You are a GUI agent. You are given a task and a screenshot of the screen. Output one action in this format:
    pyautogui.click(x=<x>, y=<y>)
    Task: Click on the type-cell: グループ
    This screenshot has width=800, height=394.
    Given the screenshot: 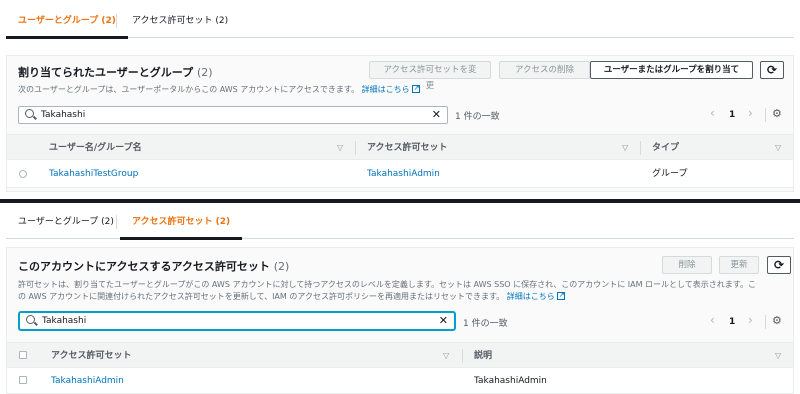 What is the action you would take?
    pyautogui.click(x=670, y=174)
    